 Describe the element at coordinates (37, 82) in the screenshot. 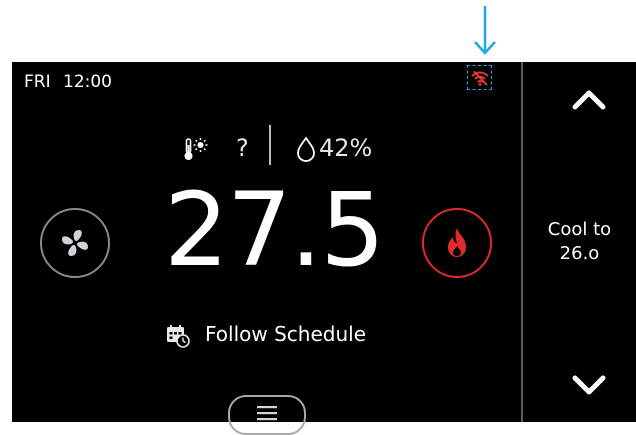

I see `day-label: FRI` at that location.